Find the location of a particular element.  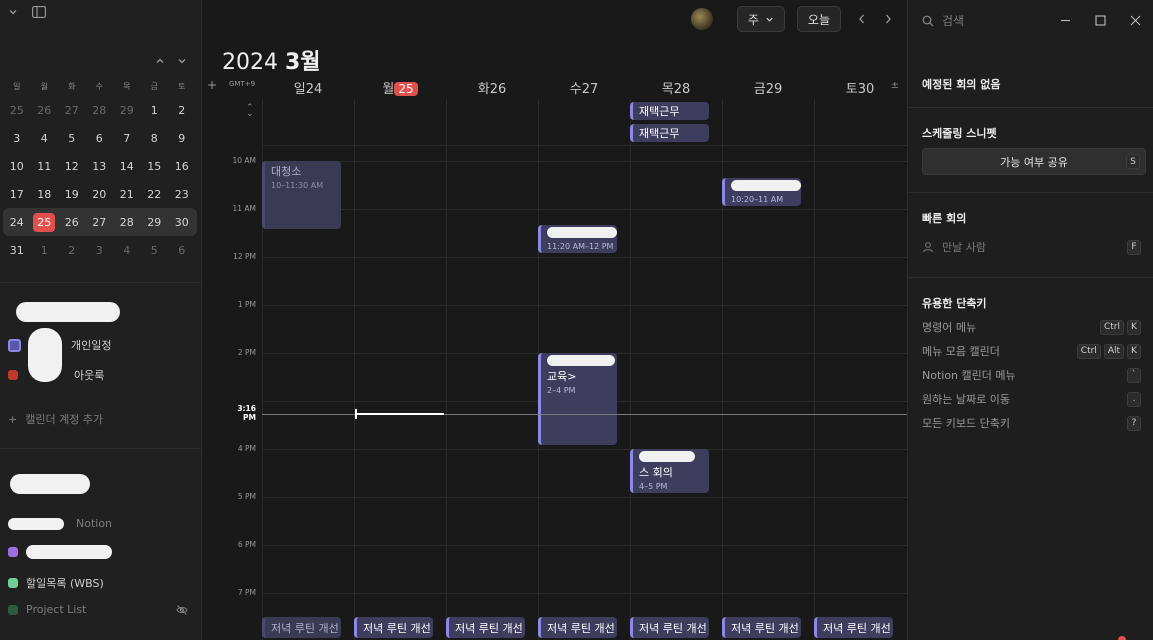

plus-icon: + is located at coordinates (212, 85).